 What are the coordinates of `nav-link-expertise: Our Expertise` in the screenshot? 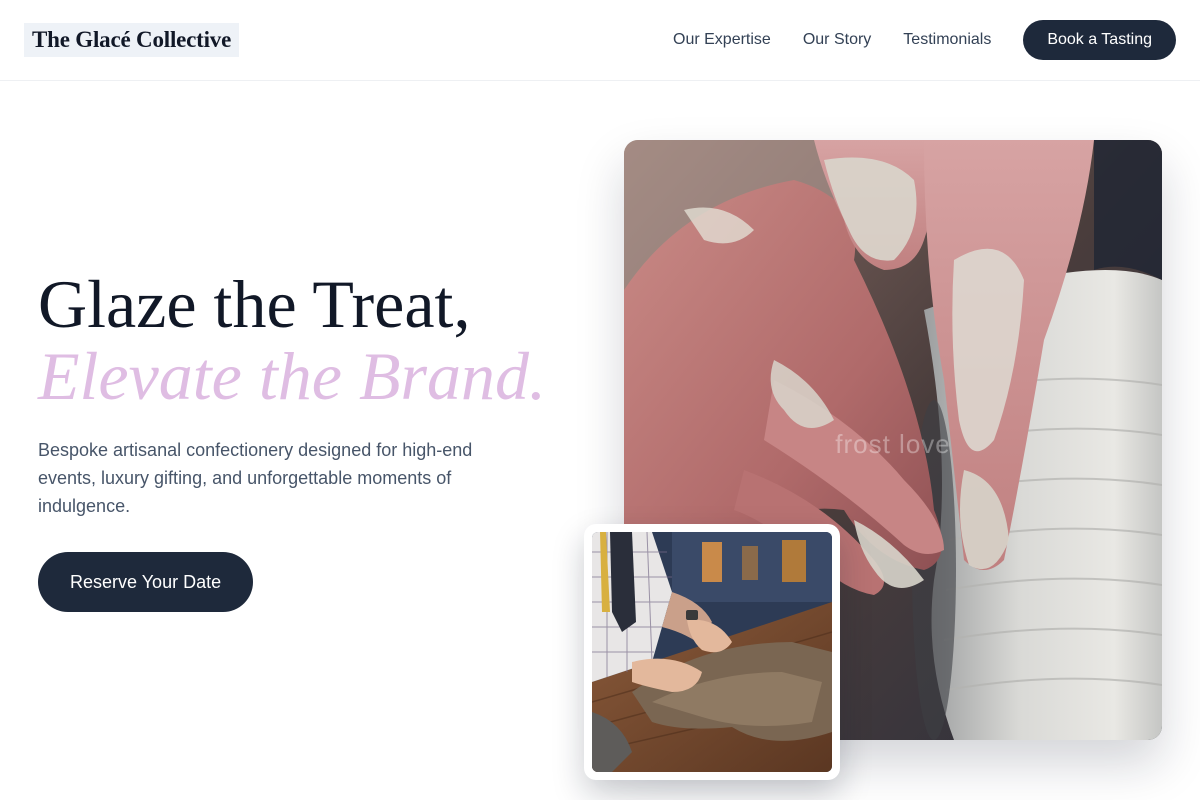 It's located at (722, 40).